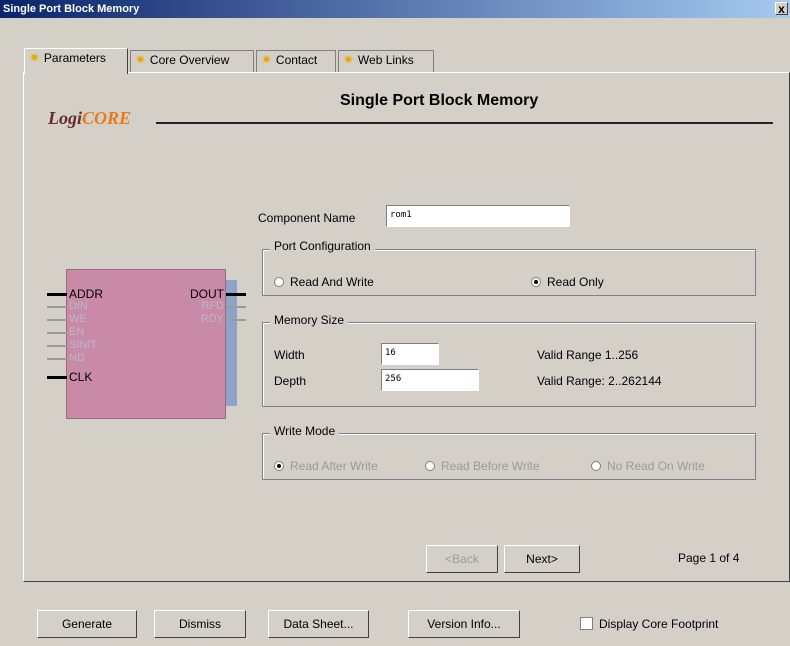 This screenshot has height=646, width=790. Describe the element at coordinates (307, 218) in the screenshot. I see `component-name-label: Component Name` at that location.